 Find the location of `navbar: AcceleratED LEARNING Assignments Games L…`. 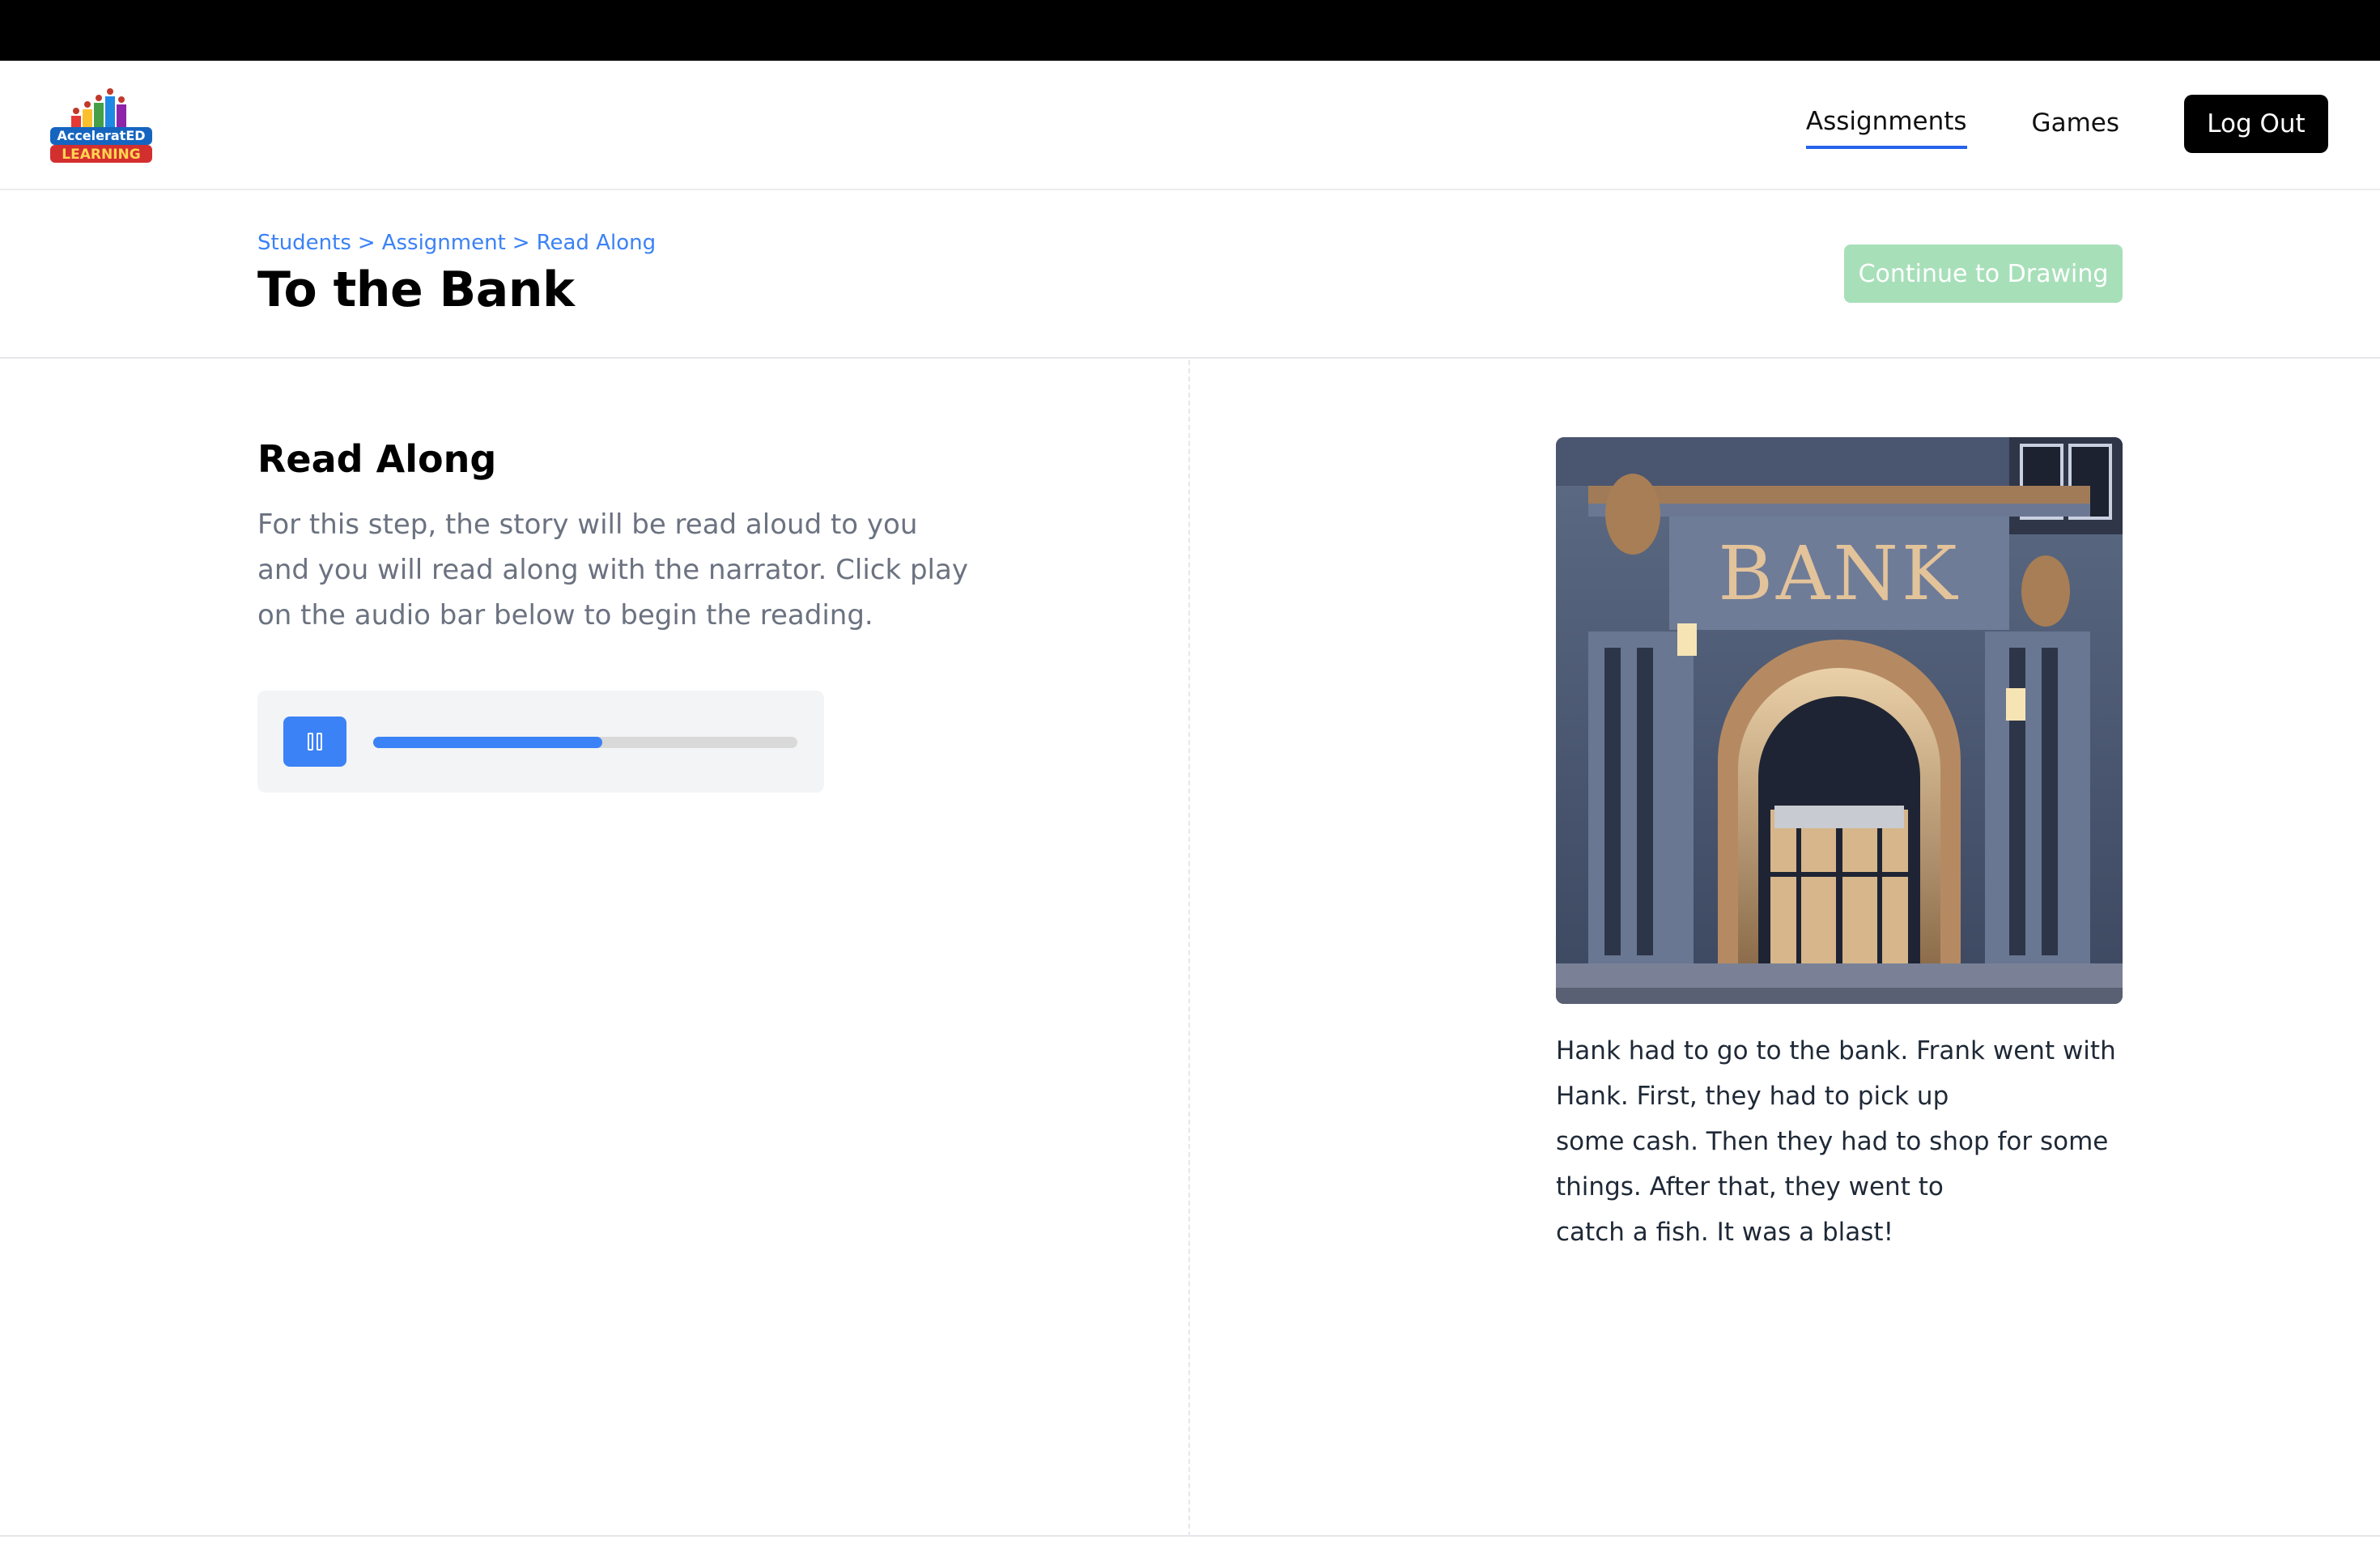

navbar: AcceleratED LEARNING Assignments Games L… is located at coordinates (1190, 125).